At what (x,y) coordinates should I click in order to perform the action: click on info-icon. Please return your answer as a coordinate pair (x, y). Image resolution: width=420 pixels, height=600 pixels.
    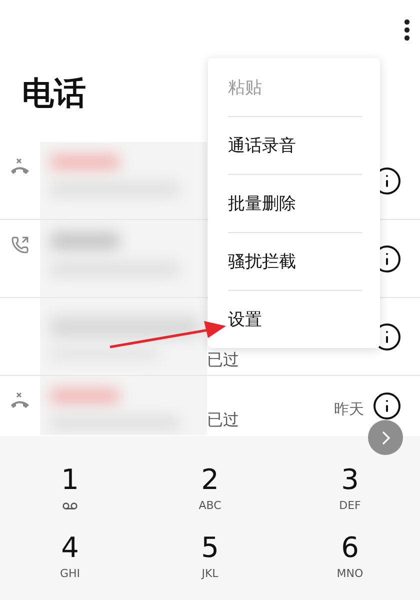
    Looking at the image, I should click on (387, 405).